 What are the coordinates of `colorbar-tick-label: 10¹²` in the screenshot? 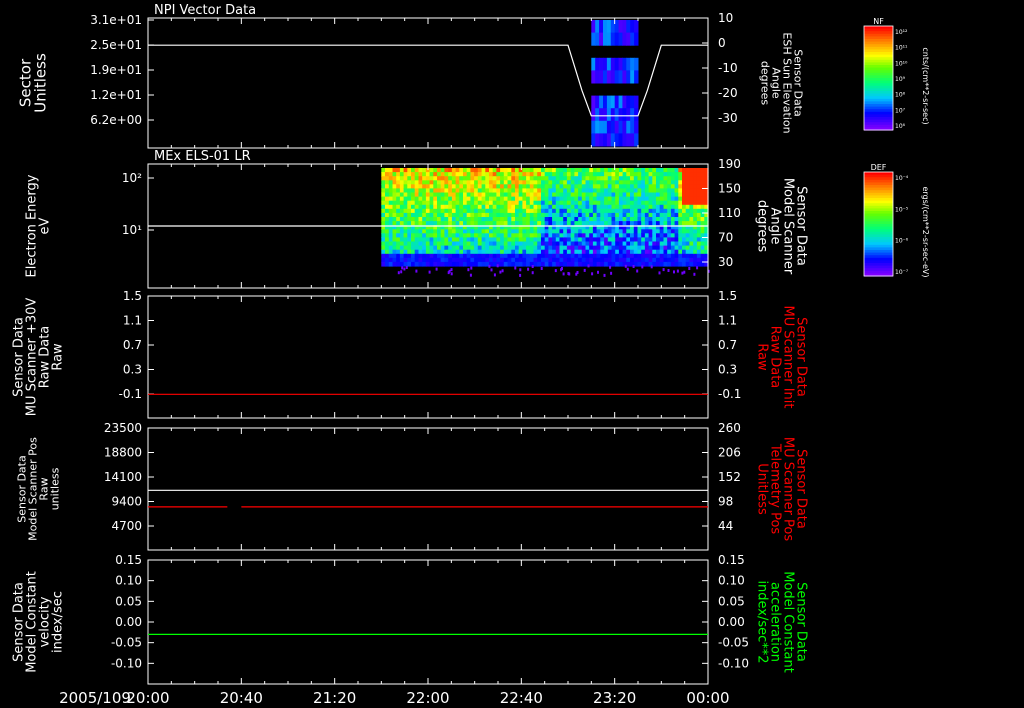 It's located at (901, 32).